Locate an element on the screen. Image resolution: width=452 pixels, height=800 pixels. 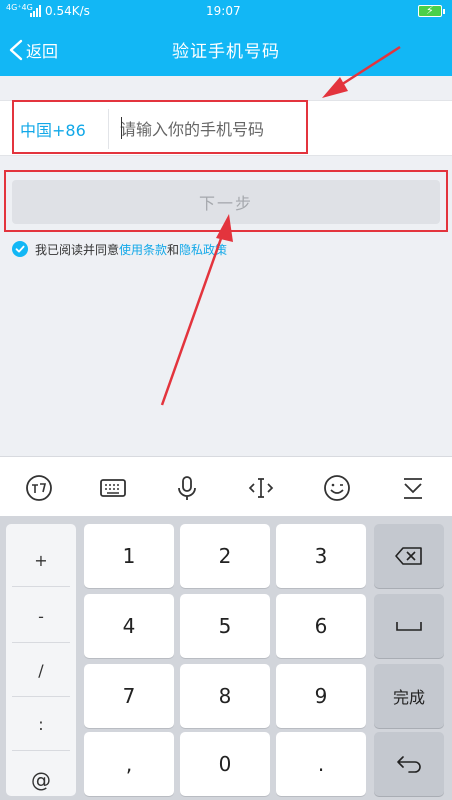
annotation-box-phone is located at coordinates (160, 127).